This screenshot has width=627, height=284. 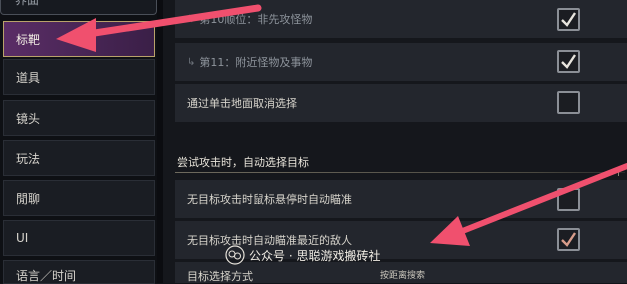 I want to click on sidebar-item-camera: 镜头, so click(x=79, y=118).